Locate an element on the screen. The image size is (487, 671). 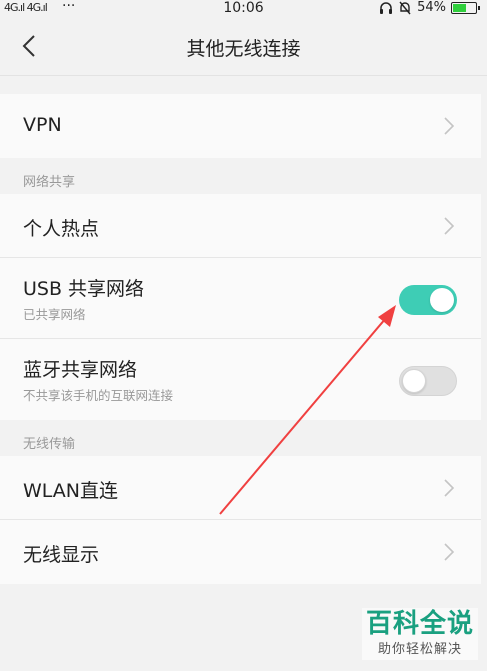
usb-tethering-toggle is located at coordinates (428, 300).